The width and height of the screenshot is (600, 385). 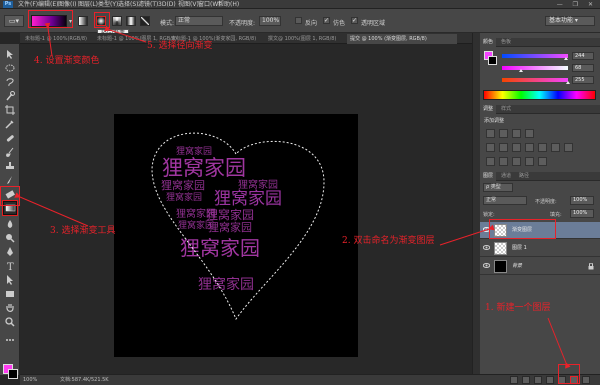 I want to click on menu-type: 类型(Y), so click(x=108, y=4).